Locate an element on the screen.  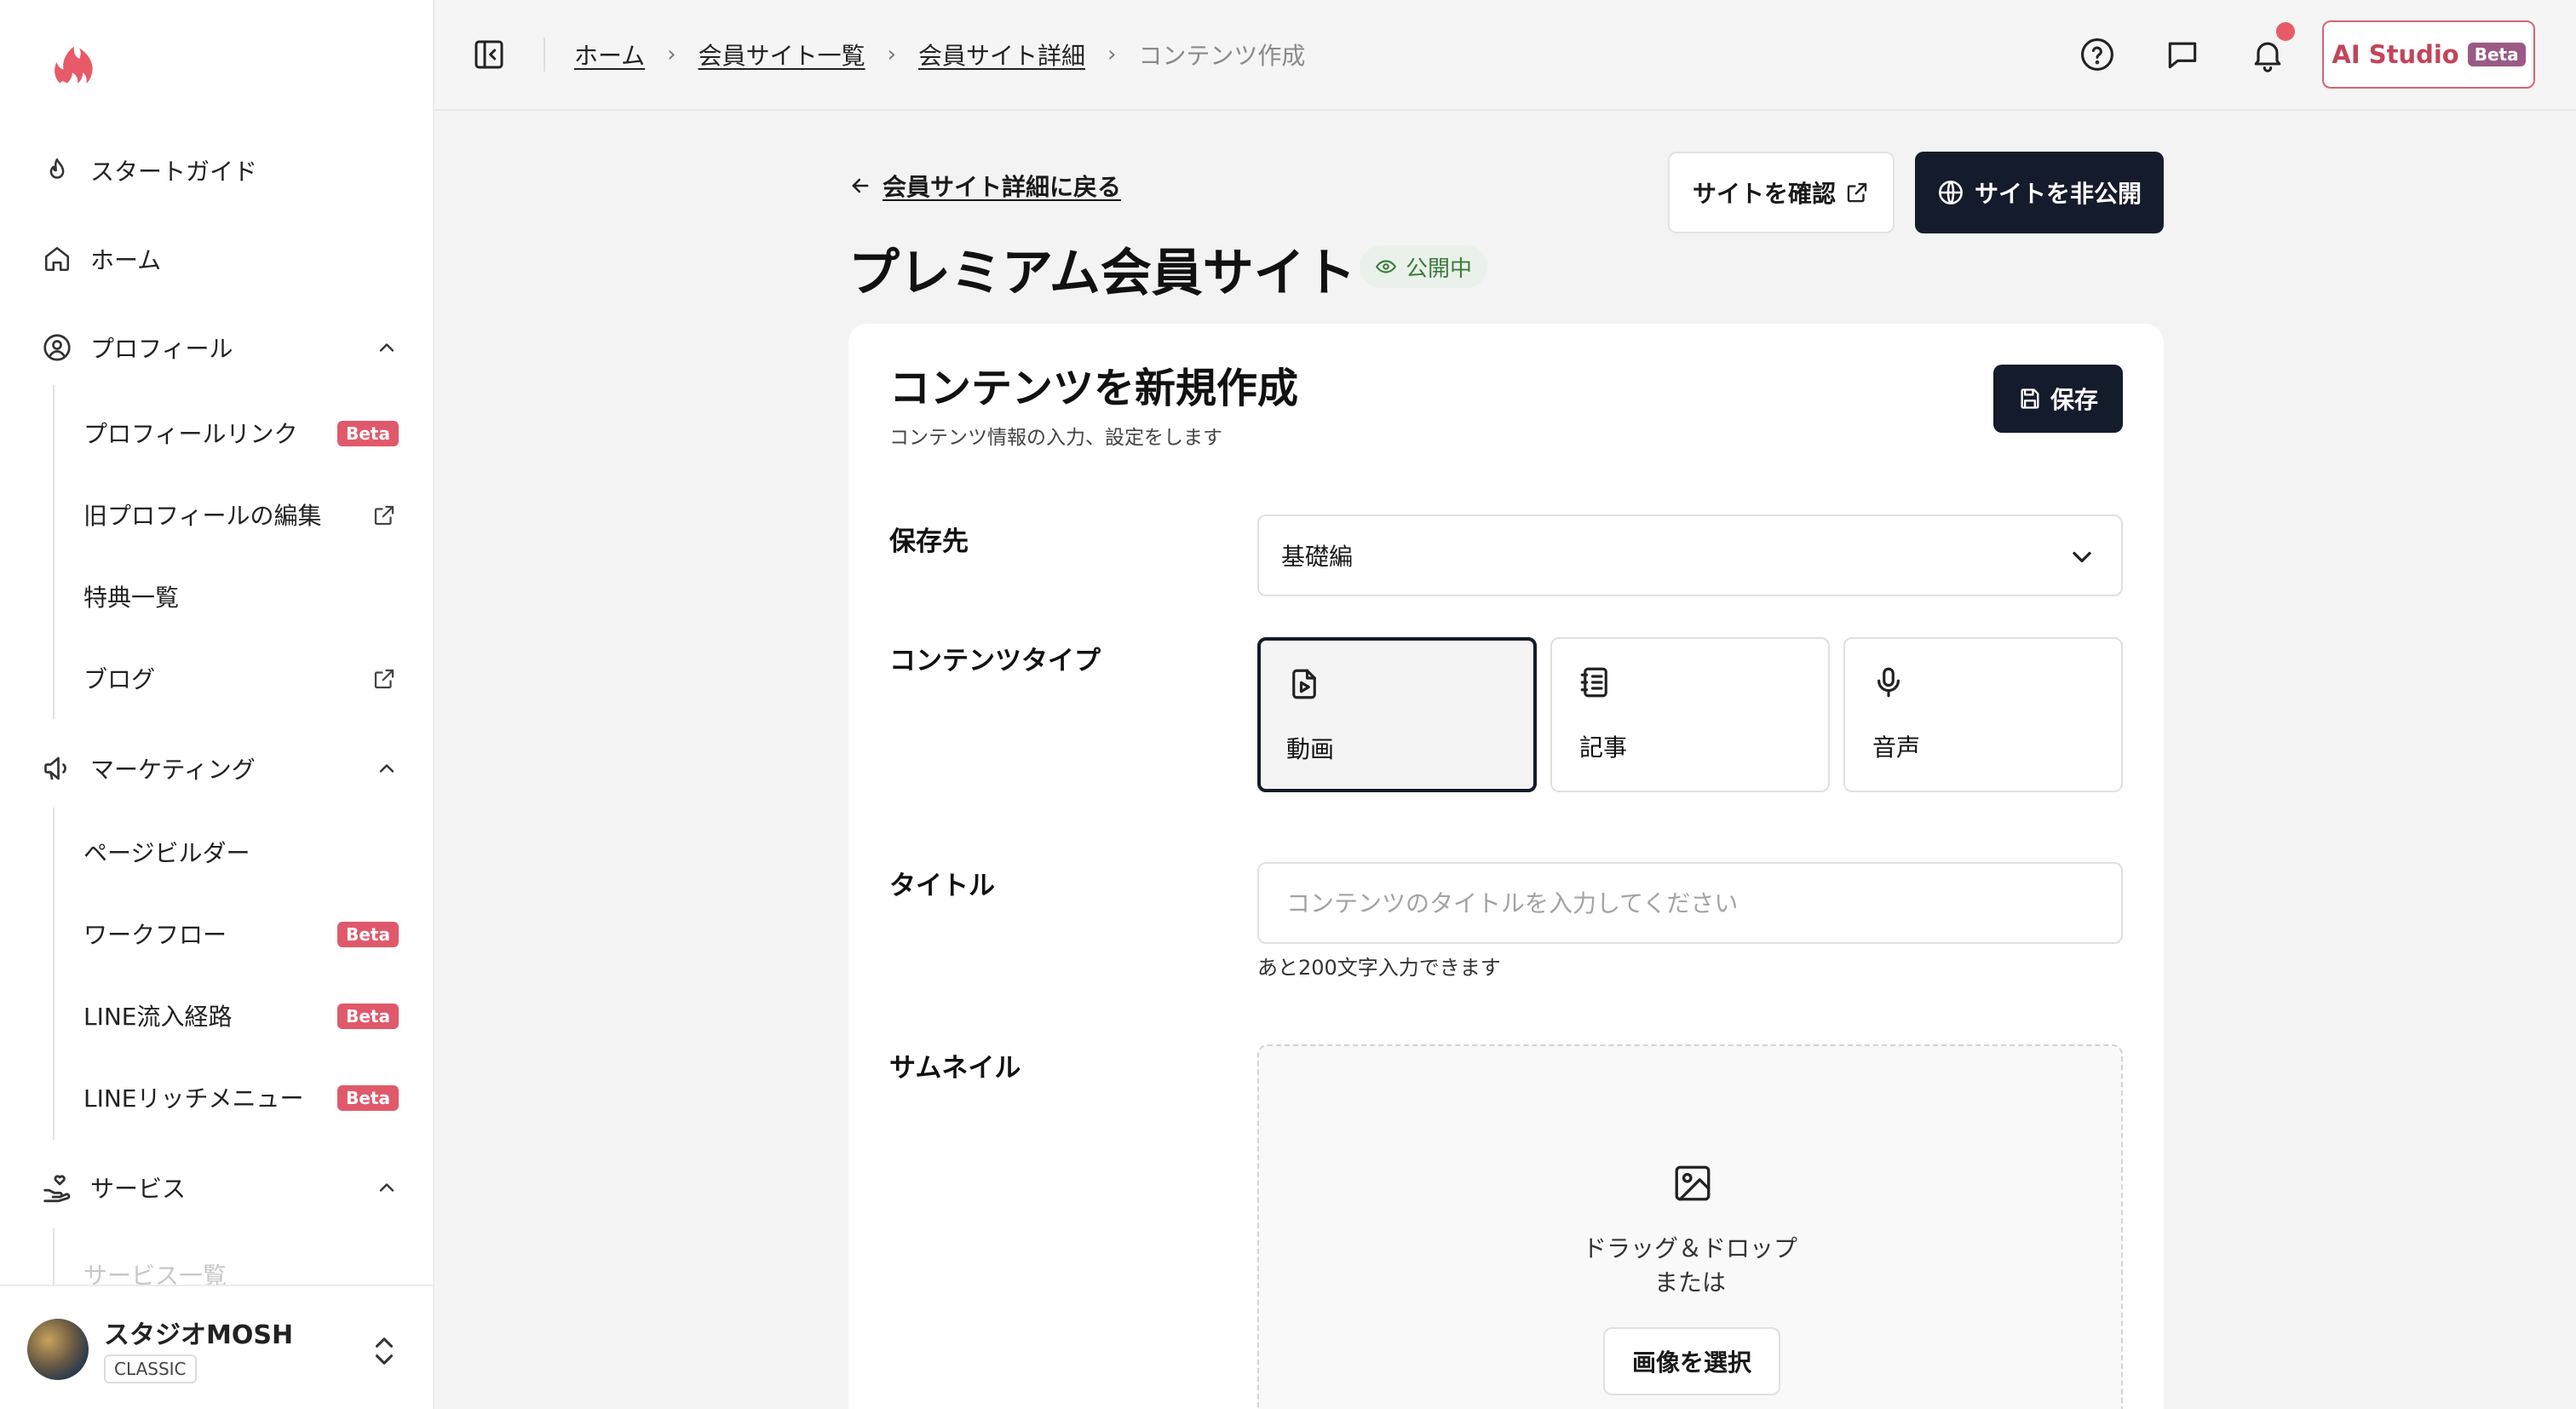
ai-studio-label: AI Studio is located at coordinates (2395, 54).